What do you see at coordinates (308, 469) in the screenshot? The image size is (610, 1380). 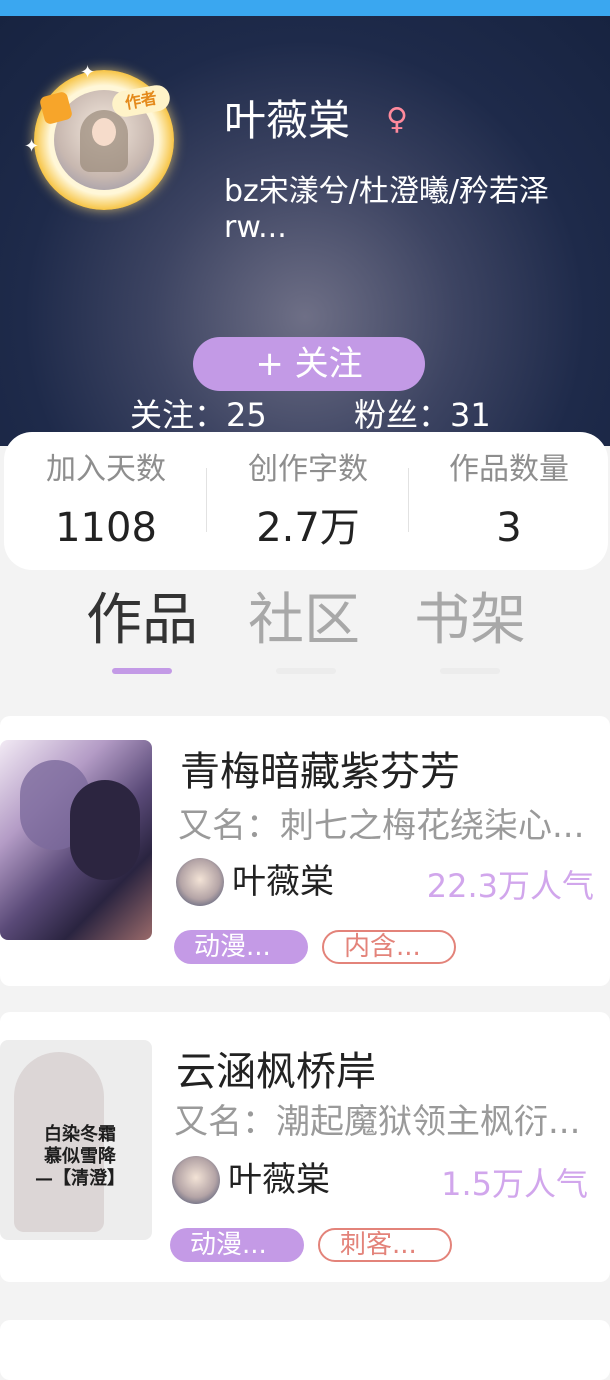 I see `stat-label: 创作字数` at bounding box center [308, 469].